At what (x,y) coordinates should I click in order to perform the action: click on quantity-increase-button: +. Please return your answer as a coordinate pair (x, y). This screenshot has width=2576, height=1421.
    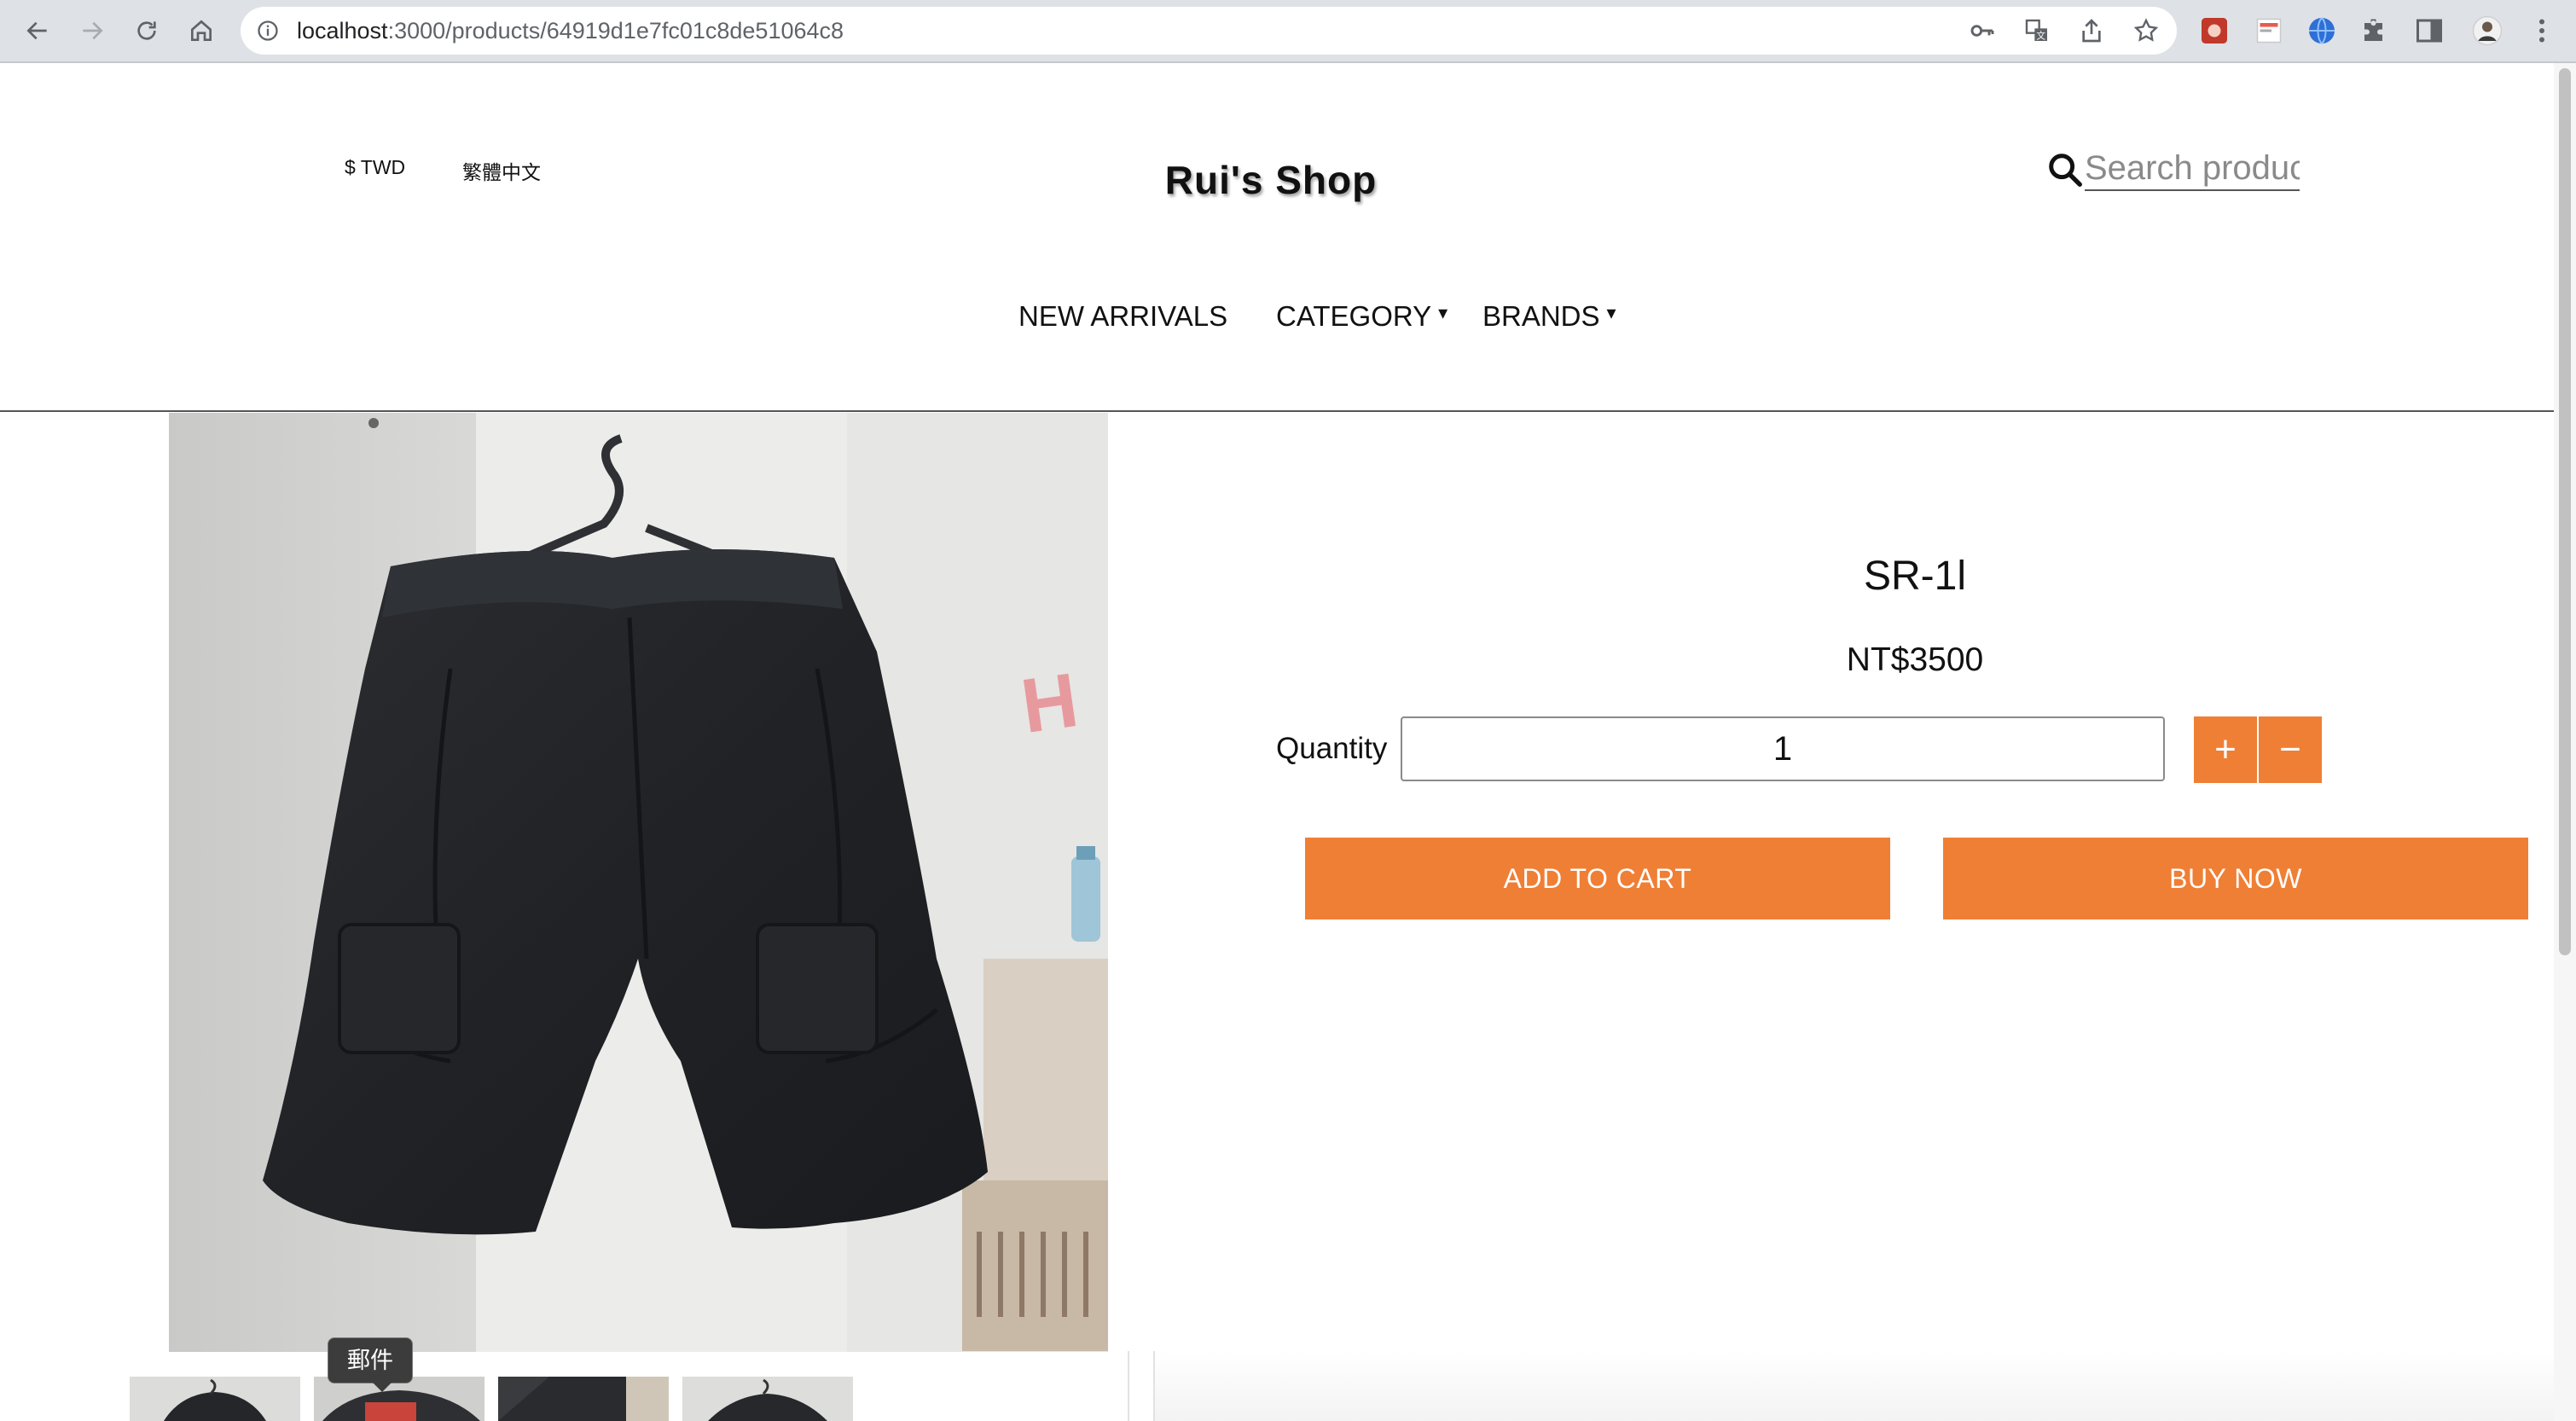
    Looking at the image, I should click on (2225, 749).